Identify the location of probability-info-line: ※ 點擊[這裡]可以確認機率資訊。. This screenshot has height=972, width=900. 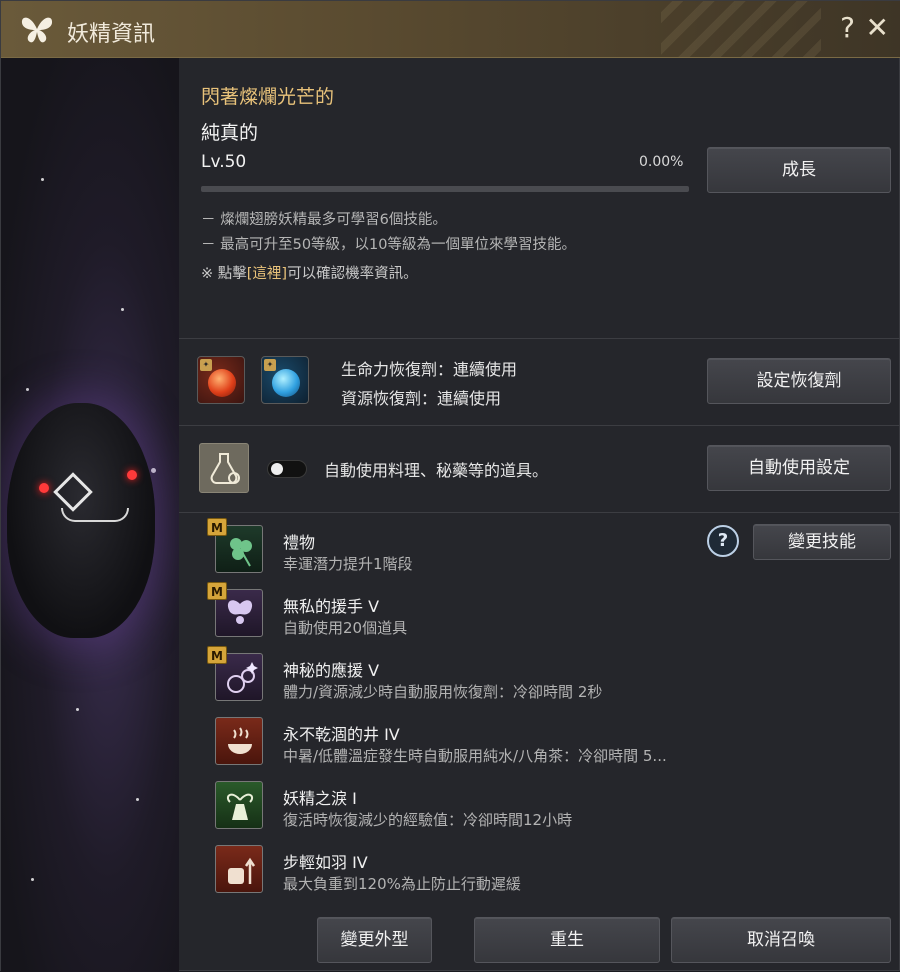
(309, 272).